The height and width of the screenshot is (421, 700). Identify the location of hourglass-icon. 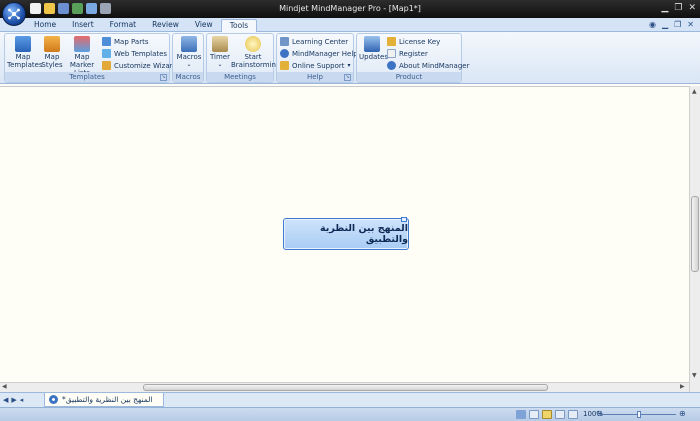
(220, 44).